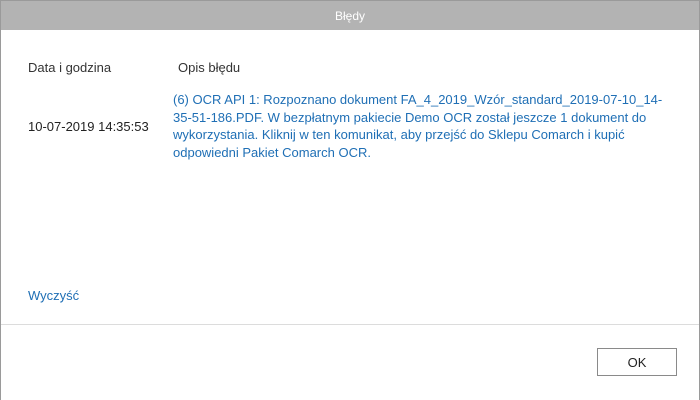  What do you see at coordinates (70, 67) in the screenshot?
I see `column-header-datetime: Data i godzina` at bounding box center [70, 67].